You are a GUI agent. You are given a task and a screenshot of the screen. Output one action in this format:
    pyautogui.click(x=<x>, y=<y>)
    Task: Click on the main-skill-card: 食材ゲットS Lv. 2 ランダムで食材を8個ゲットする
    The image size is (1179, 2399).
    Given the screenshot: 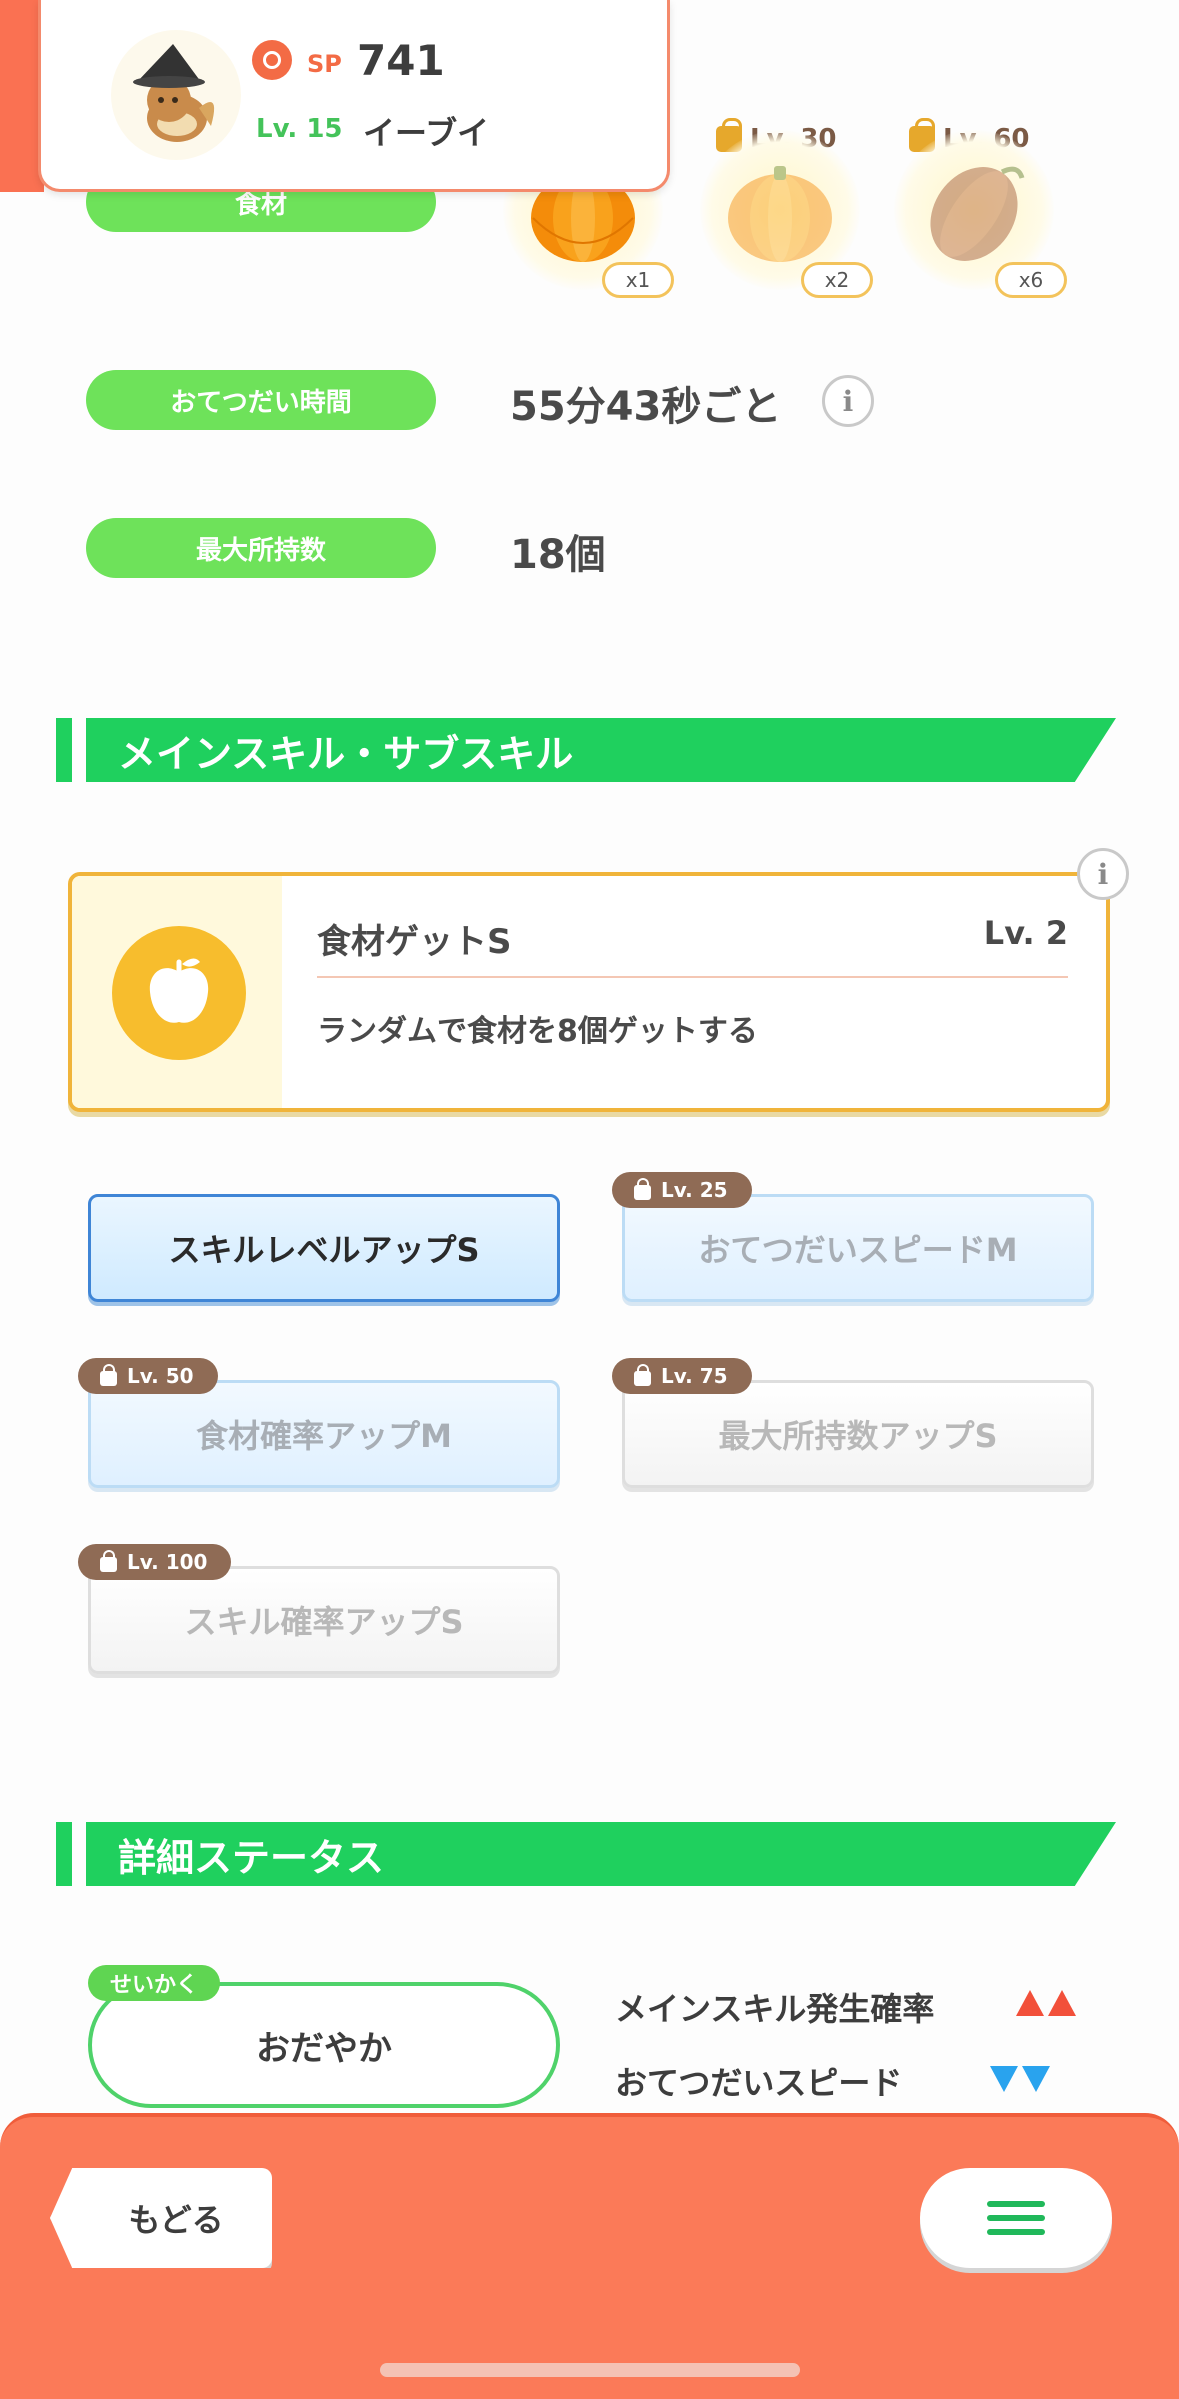 What is the action you would take?
    pyautogui.click(x=589, y=992)
    